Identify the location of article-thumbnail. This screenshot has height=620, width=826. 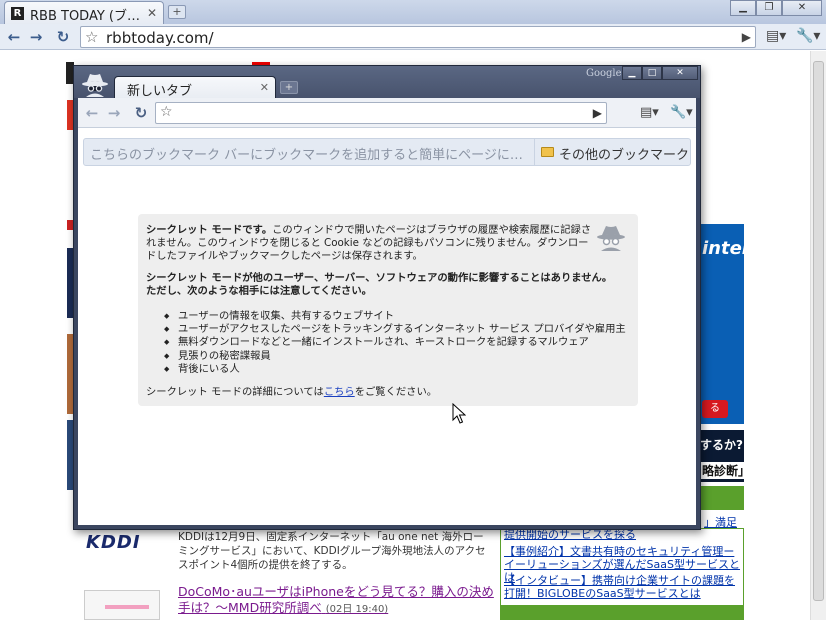
(122, 605).